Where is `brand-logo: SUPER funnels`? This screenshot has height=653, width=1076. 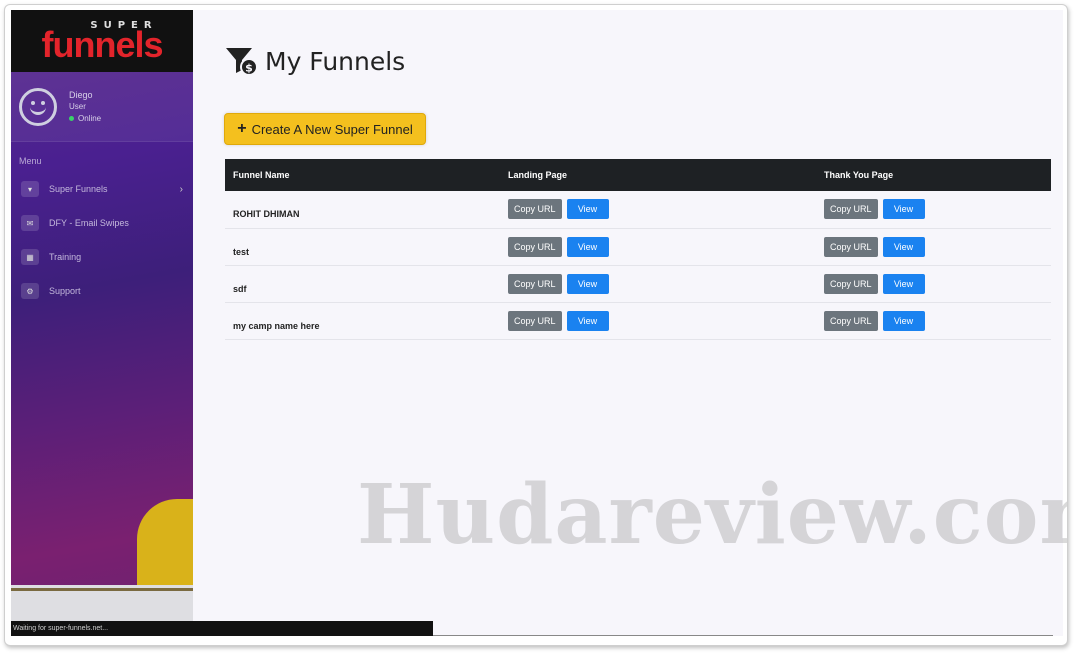 brand-logo: SUPER funnels is located at coordinates (102, 41).